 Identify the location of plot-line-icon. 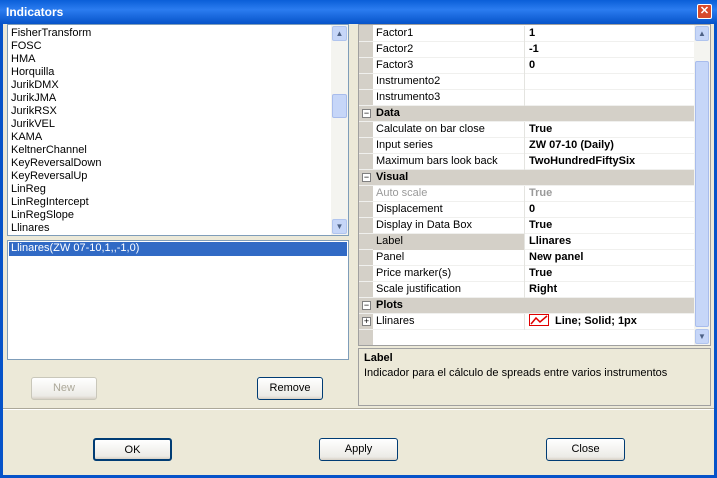
(542, 320).